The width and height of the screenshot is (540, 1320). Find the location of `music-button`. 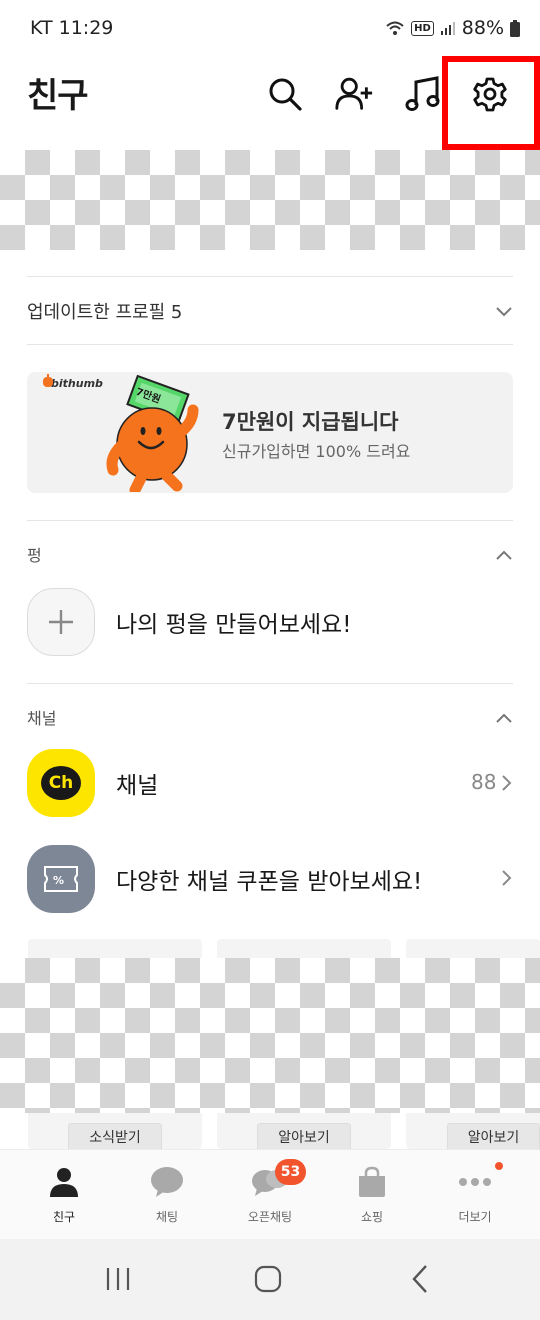

music-button is located at coordinates (423, 94).